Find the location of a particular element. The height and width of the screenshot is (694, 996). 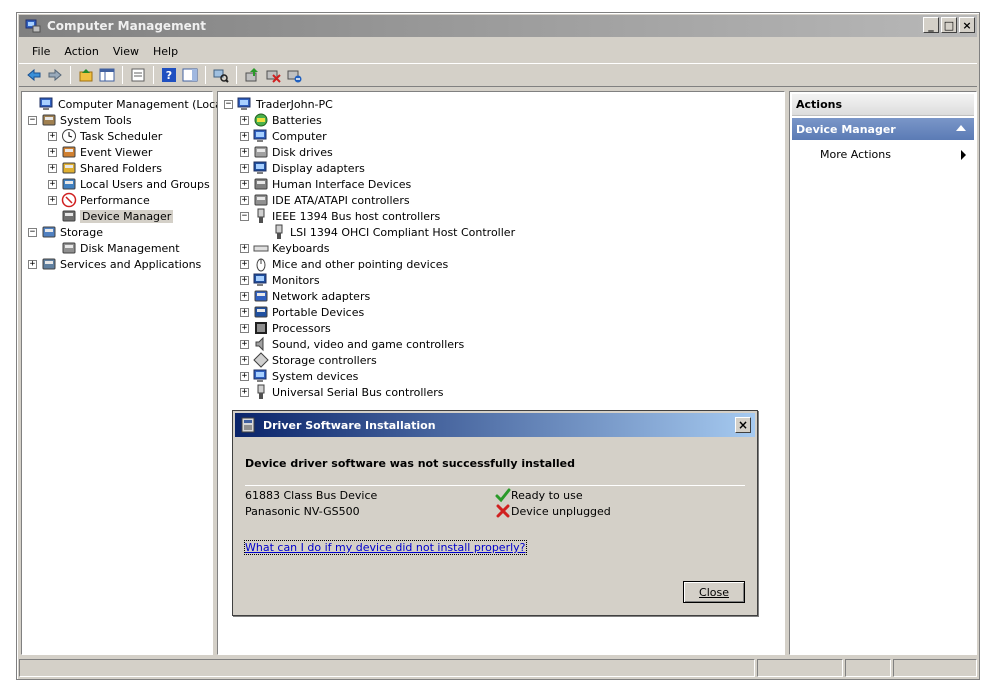

device-category: + Sound, video and game controllers is located at coordinates (352, 344).